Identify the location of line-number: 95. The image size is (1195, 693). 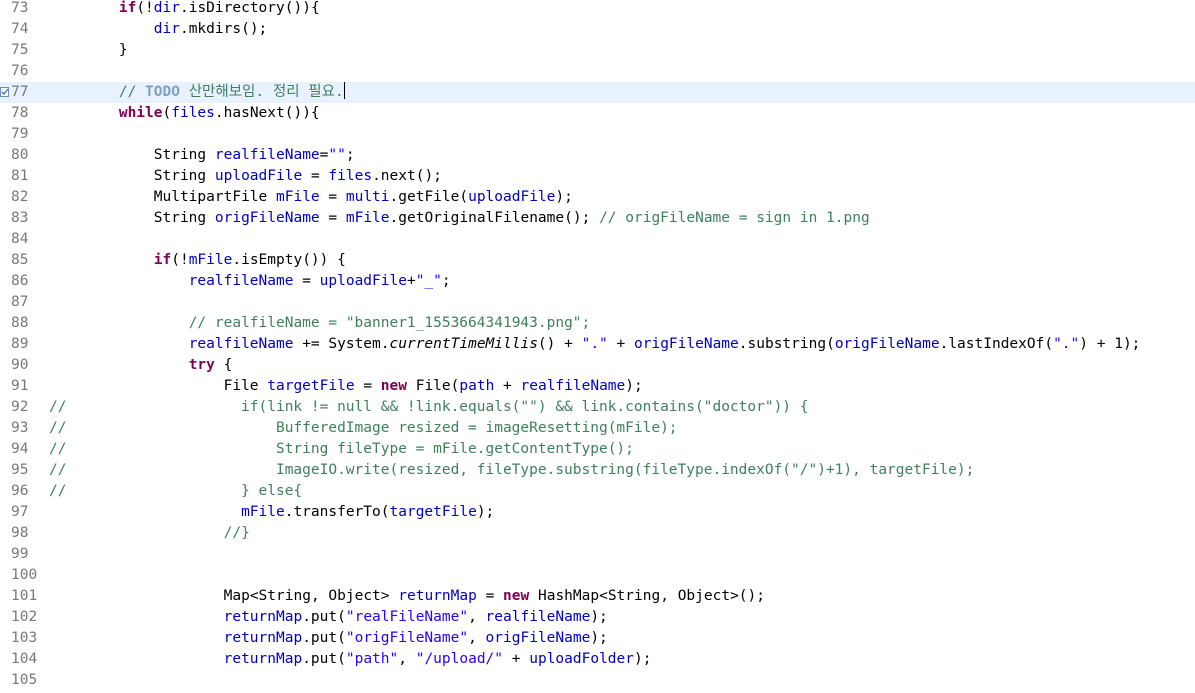
(20, 470).